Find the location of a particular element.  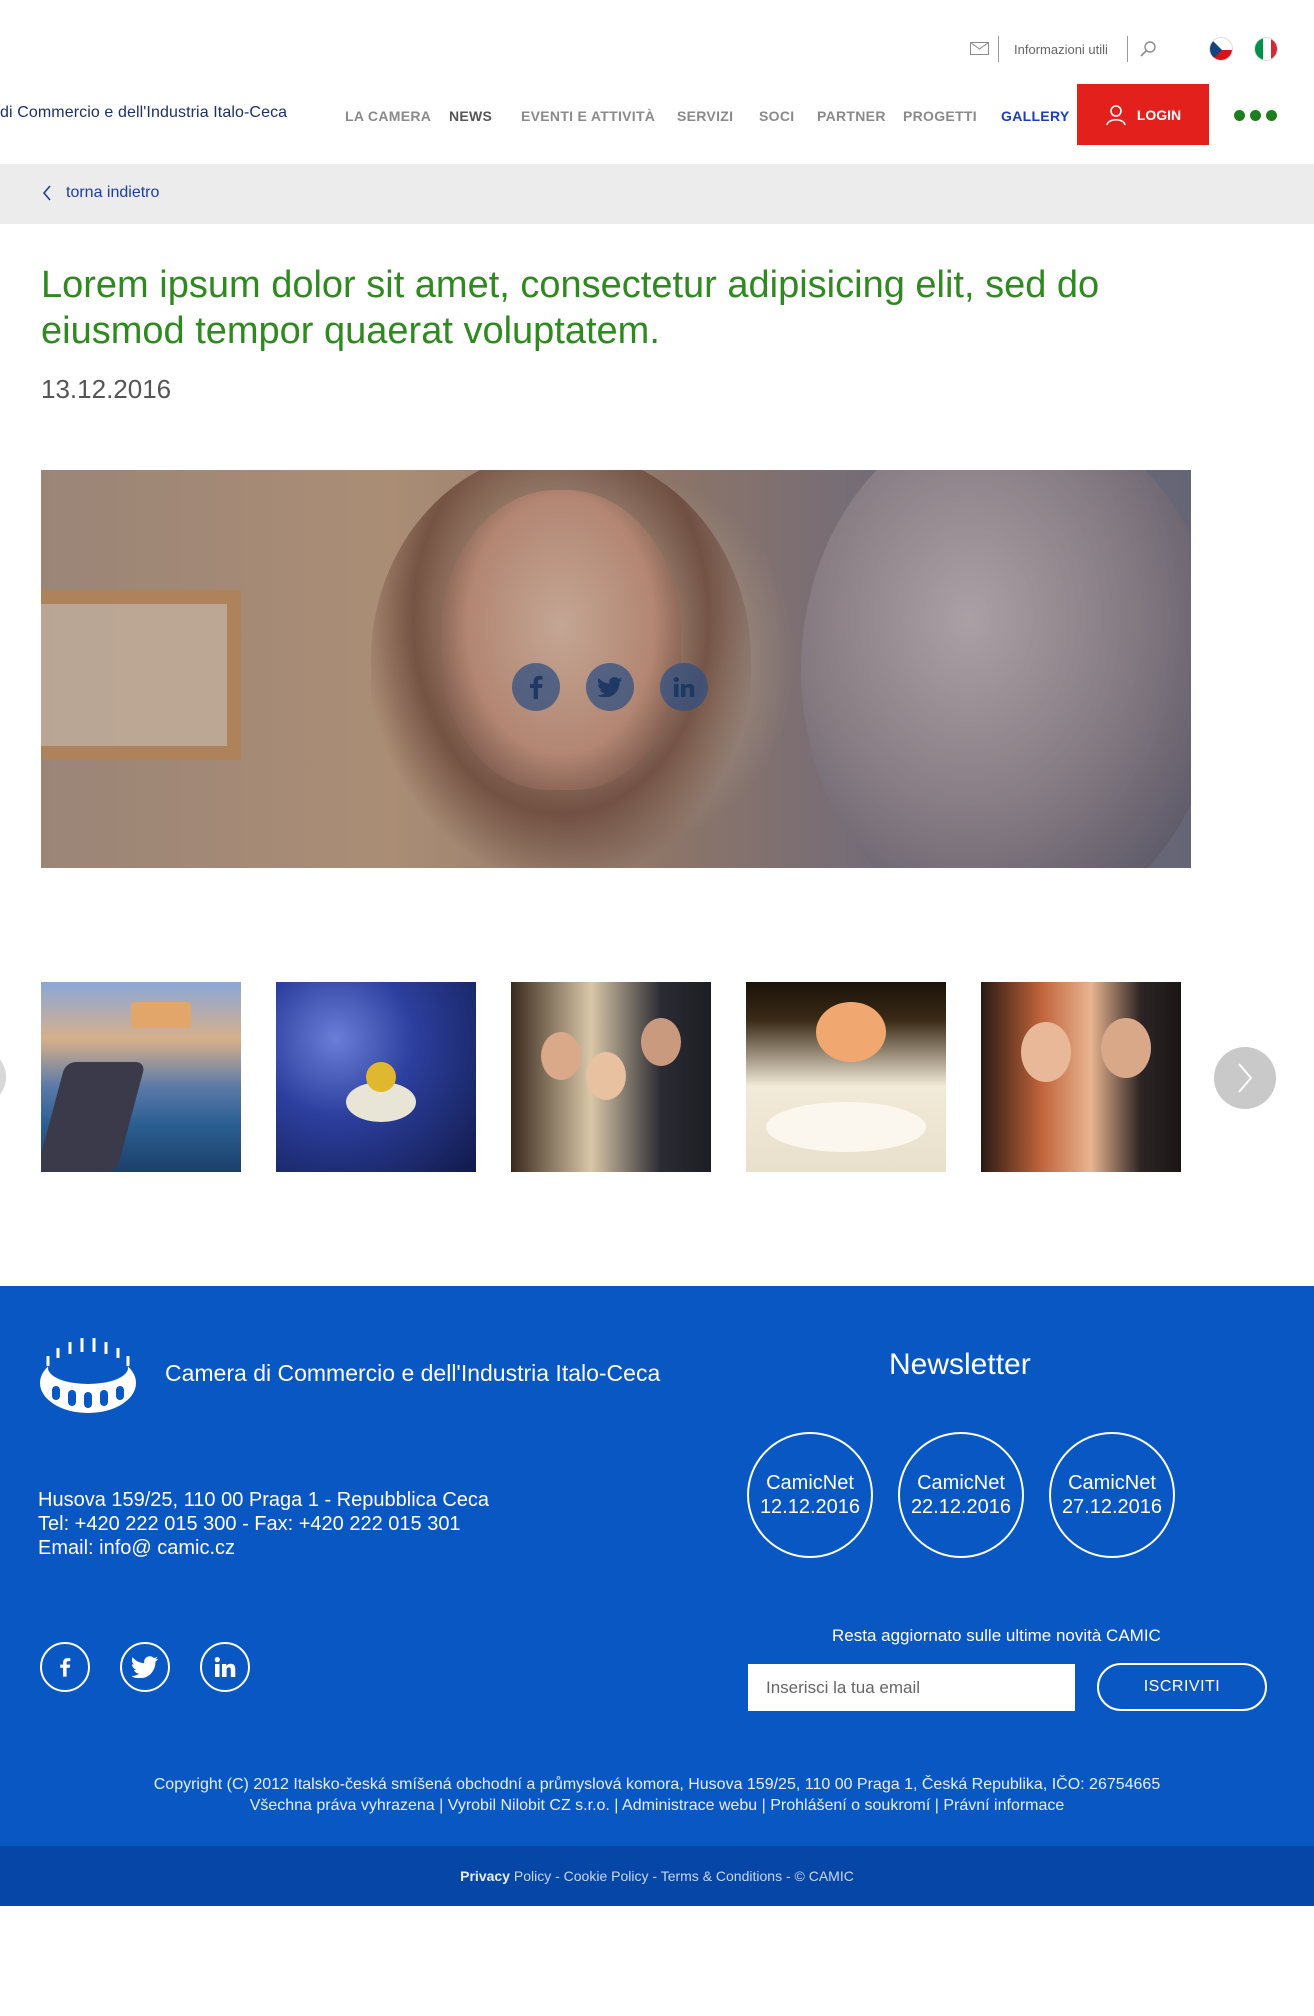

gallery-thumb-couple is located at coordinates (1081, 1077).